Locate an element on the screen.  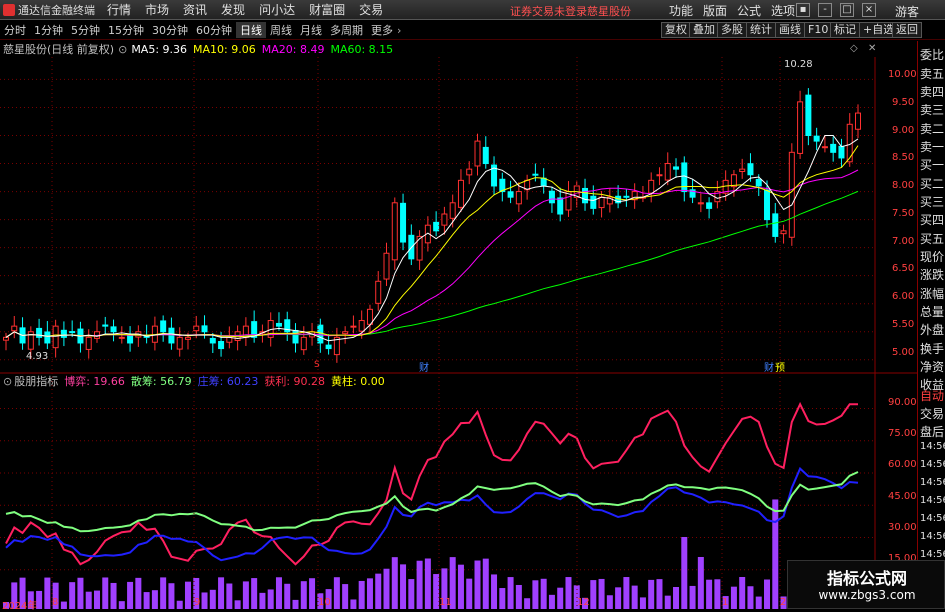
menu-hangqing: 行情 is located at coordinates (119, 9).